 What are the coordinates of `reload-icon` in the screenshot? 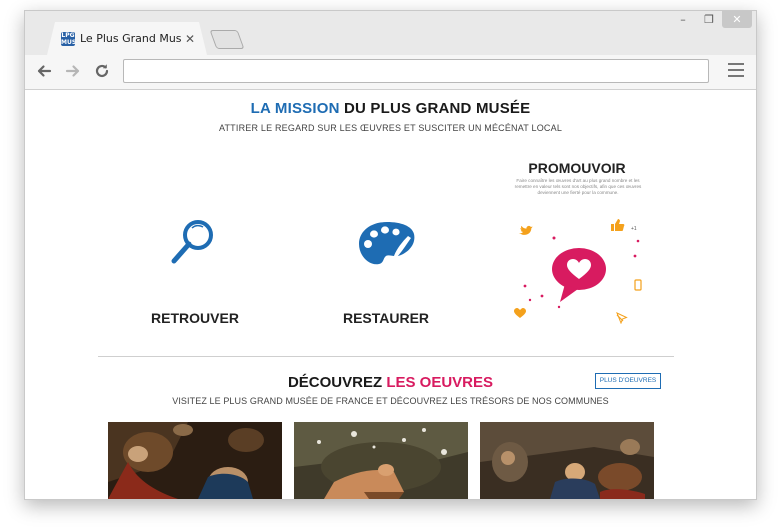 It's located at (102, 71).